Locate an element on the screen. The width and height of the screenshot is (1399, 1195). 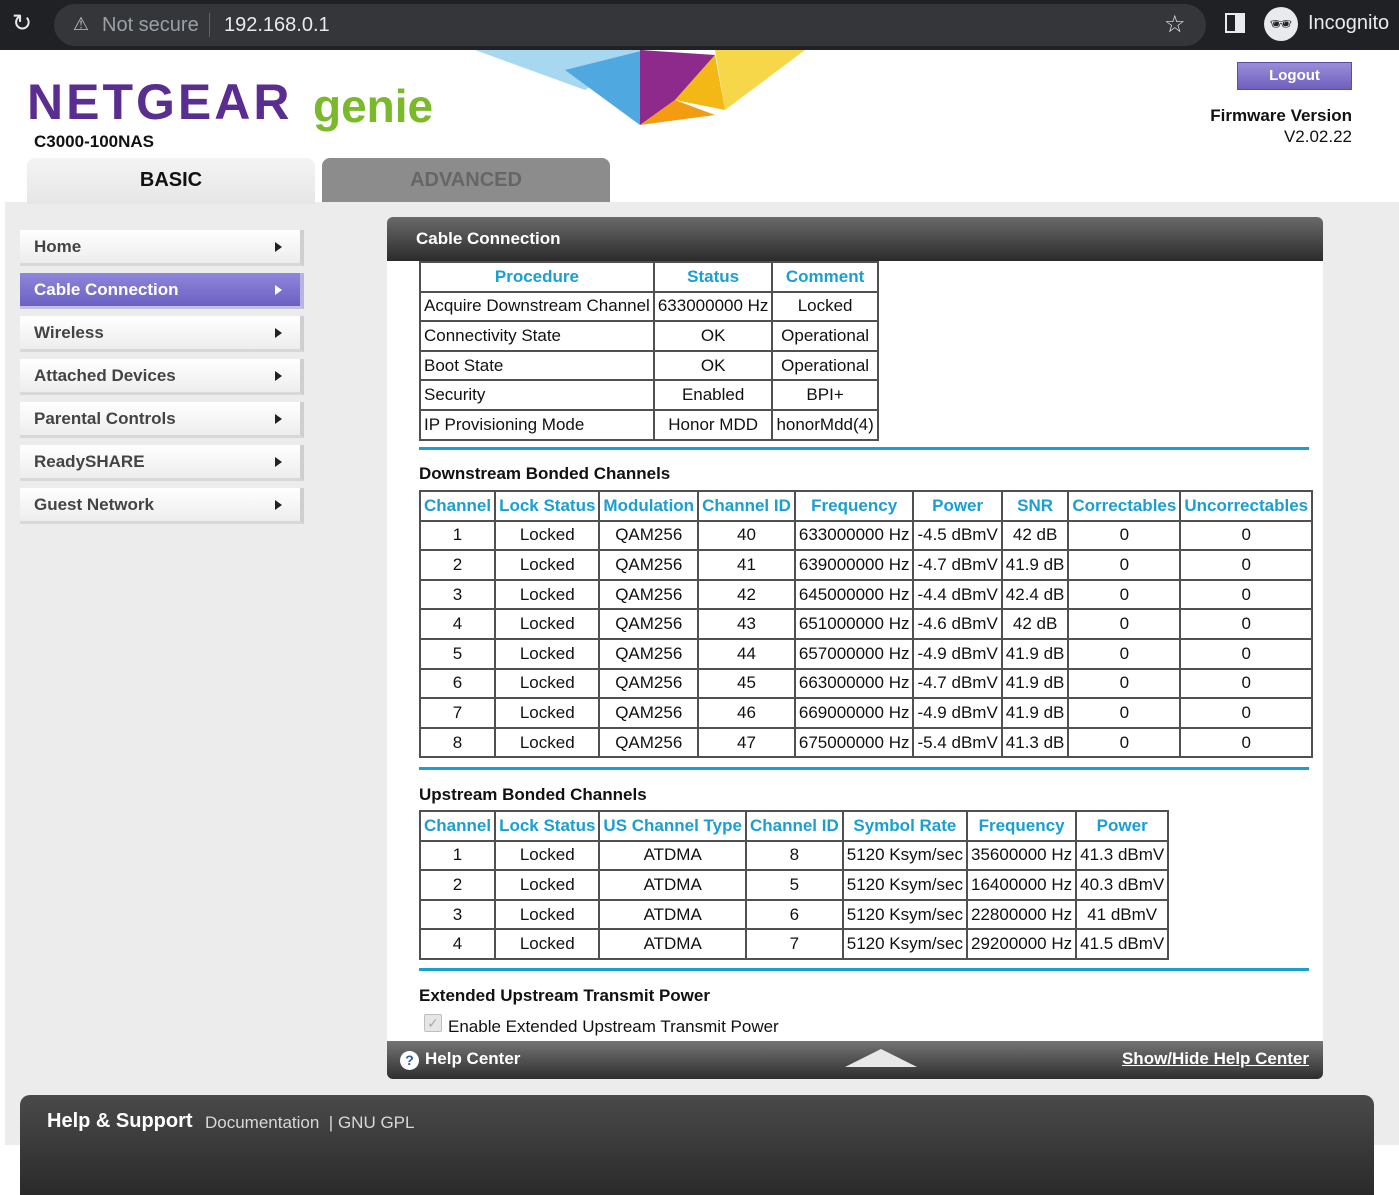
sidebar-item-guest-network: Guest Network is located at coordinates (162, 506).